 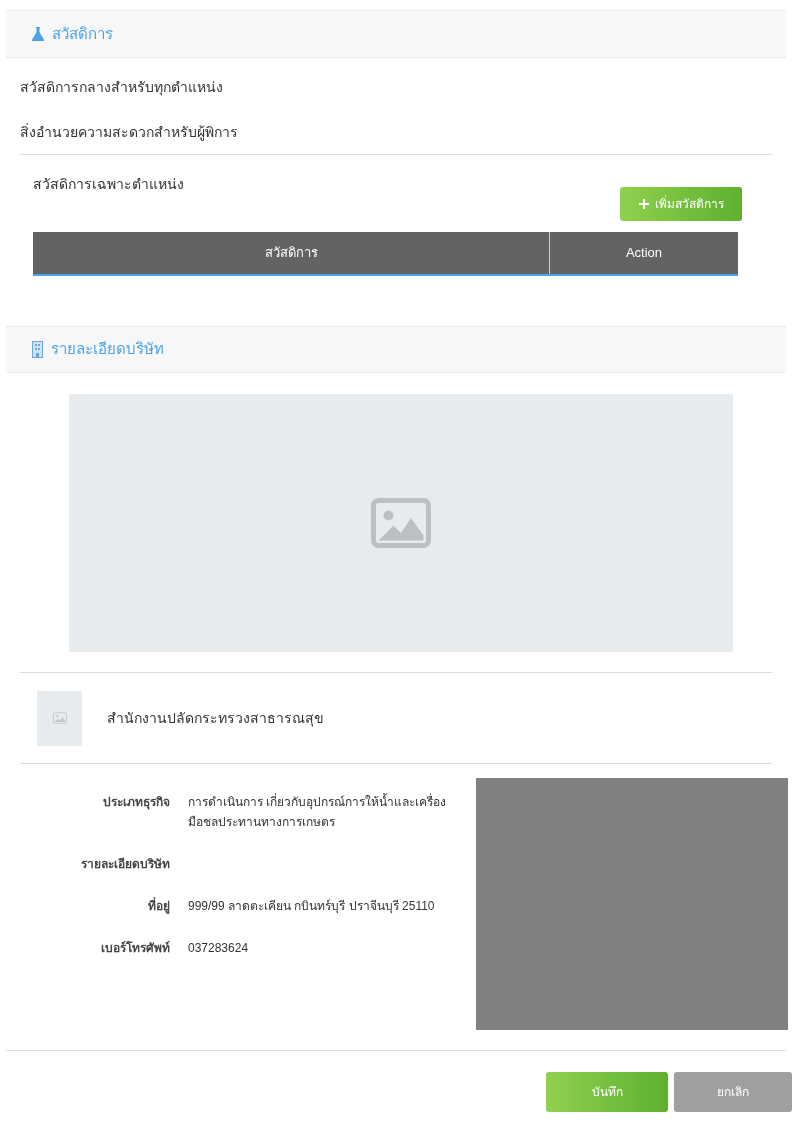 I want to click on section-title: รายละเอียดบริษัท, so click(x=107, y=349).